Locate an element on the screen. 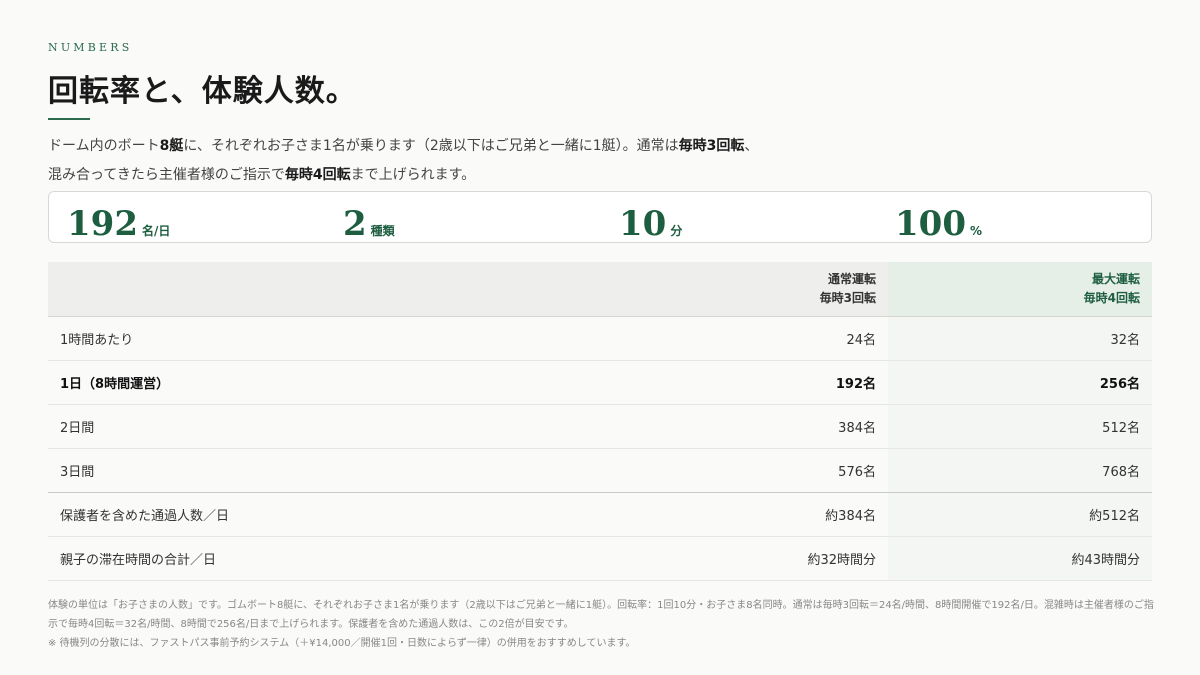 Image resolution: width=1200 pixels, height=675 pixels. stat-minutes: 10 分 is located at coordinates (650, 224).